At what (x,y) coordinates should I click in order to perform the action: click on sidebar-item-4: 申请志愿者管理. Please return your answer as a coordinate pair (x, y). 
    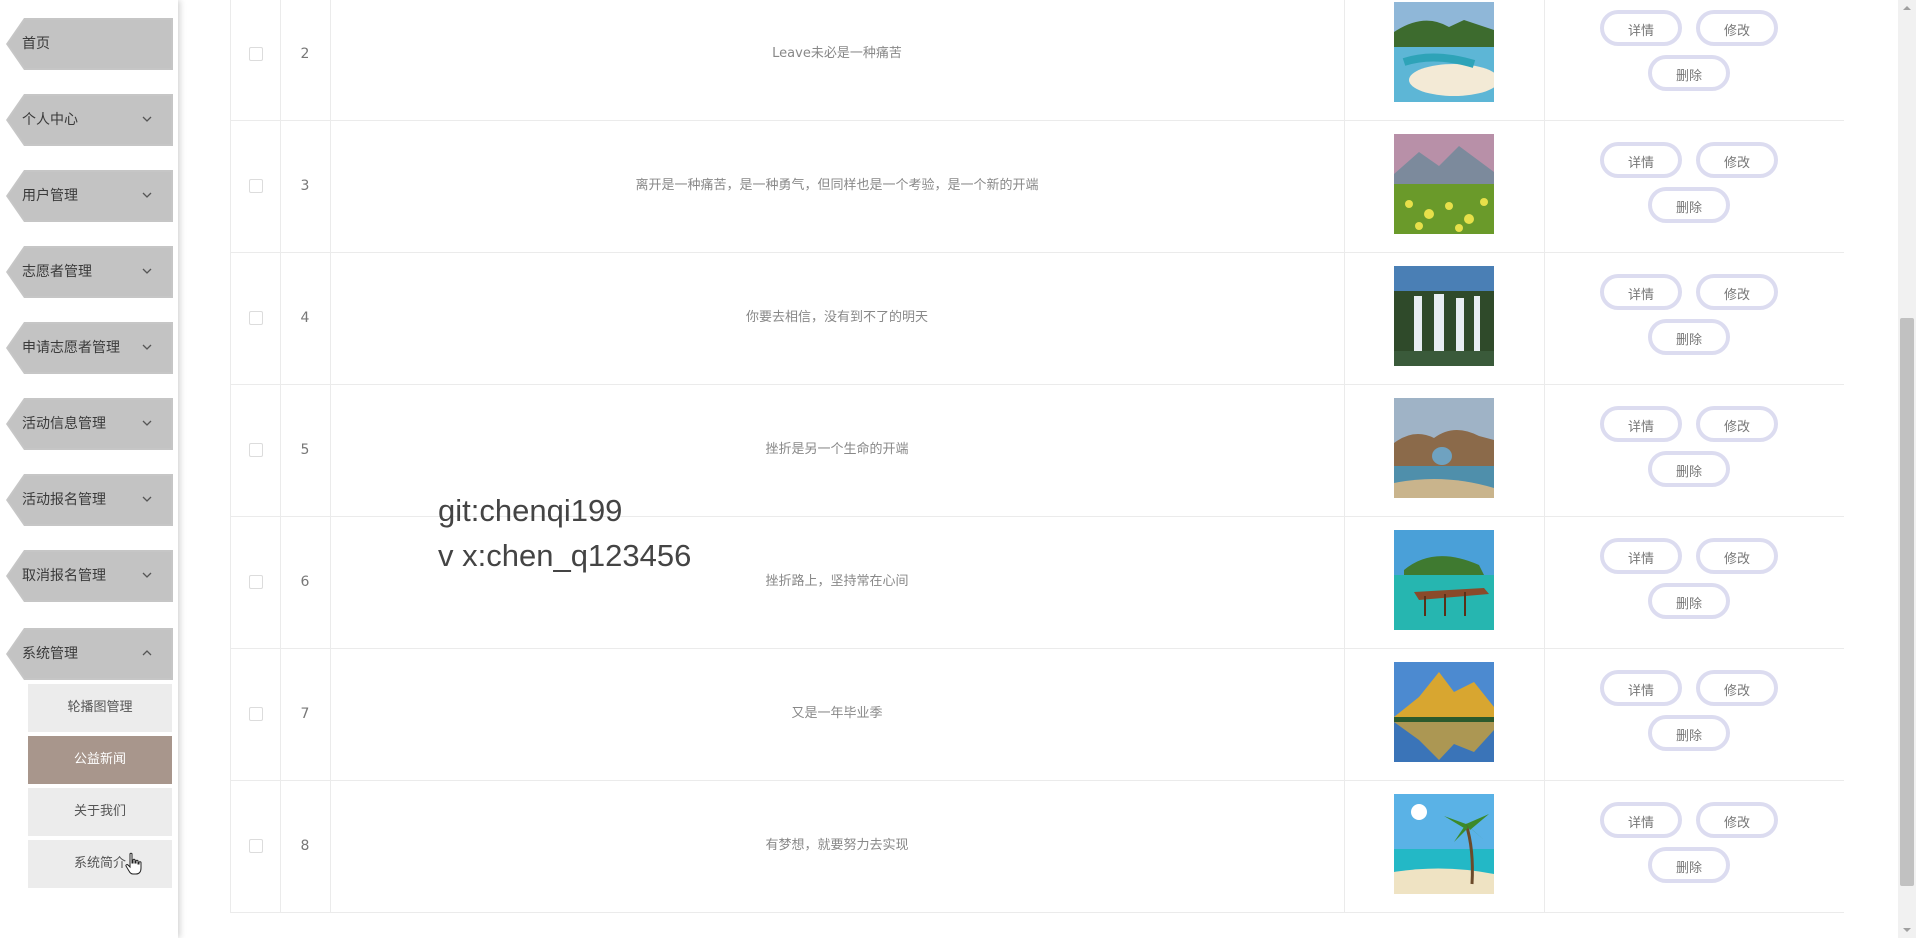
    Looking at the image, I should click on (89, 348).